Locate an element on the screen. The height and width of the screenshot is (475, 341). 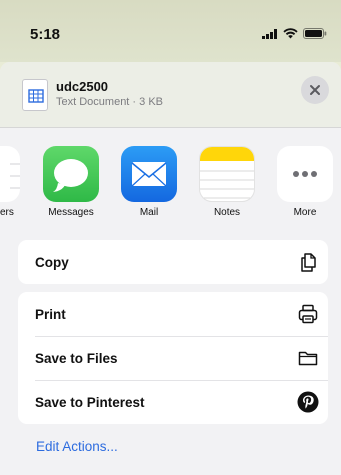
cellular-signal-icon is located at coordinates (269, 33).